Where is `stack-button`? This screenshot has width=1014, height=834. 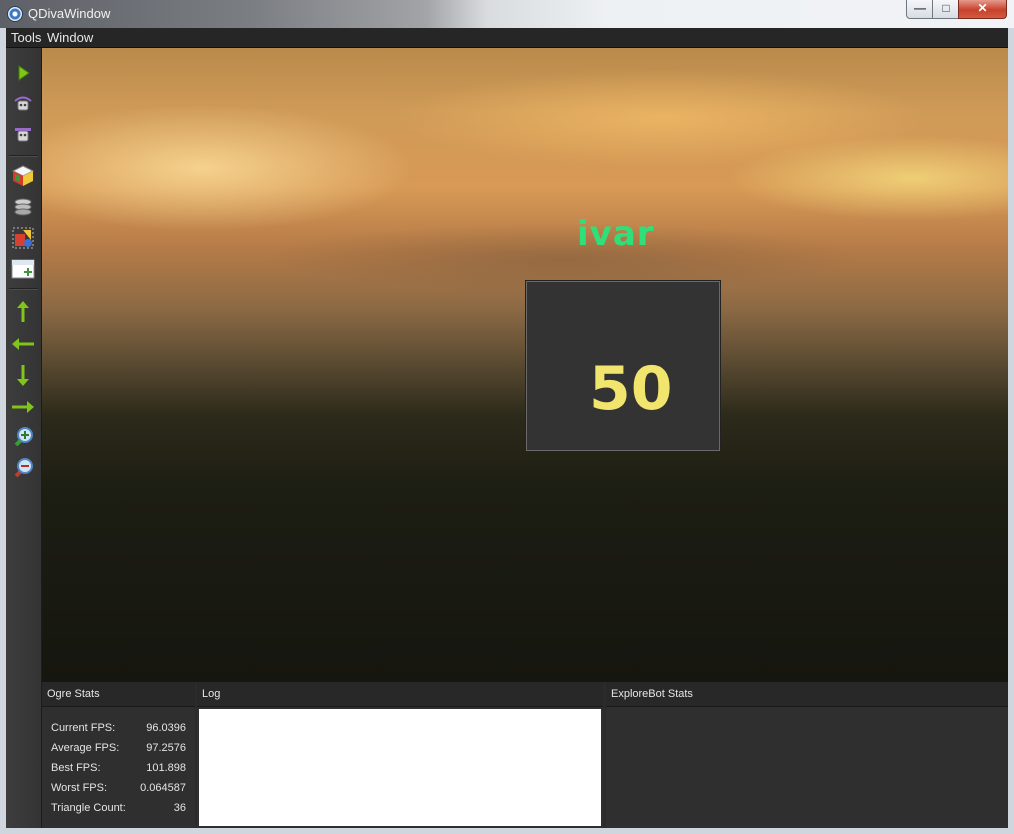
stack-button is located at coordinates (23, 207).